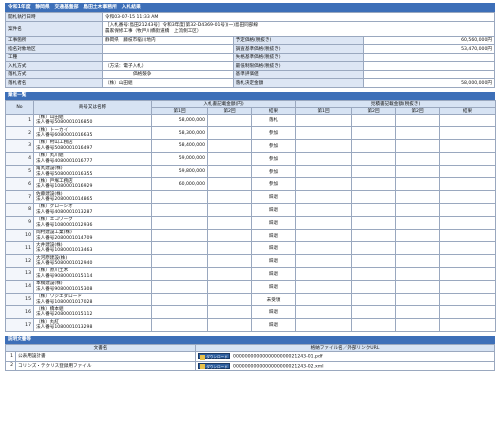 The height and width of the screenshot is (428, 500). Describe the element at coordinates (153, 31) in the screenshot. I see `project-name-line2: 農家保修工事（牧戸川橋街道橋 上流側工区）` at that location.